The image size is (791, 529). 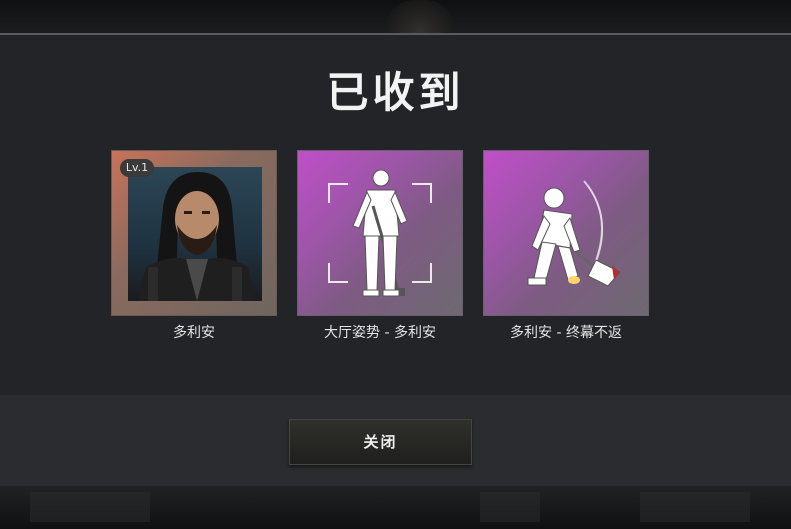 What do you see at coordinates (380, 442) in the screenshot?
I see `close-button: 关闭` at bounding box center [380, 442].